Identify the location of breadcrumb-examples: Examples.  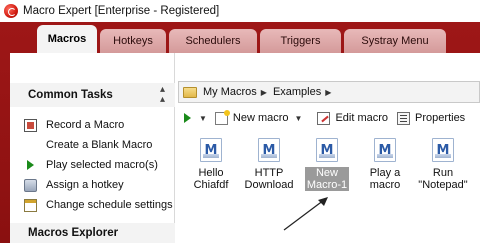
(297, 92).